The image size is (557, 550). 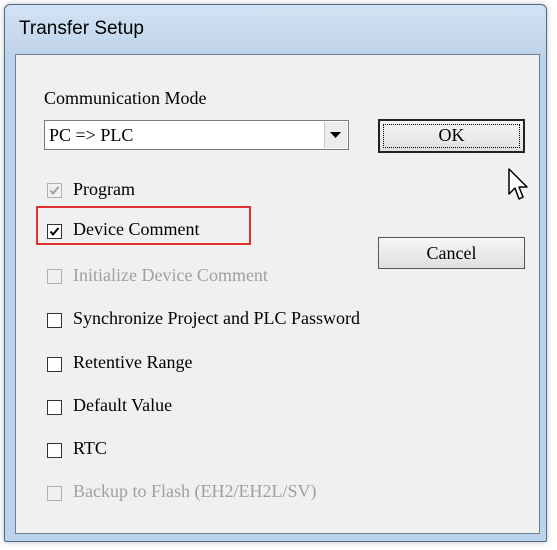 I want to click on backup-to-flash-checkbox, so click(x=54, y=493).